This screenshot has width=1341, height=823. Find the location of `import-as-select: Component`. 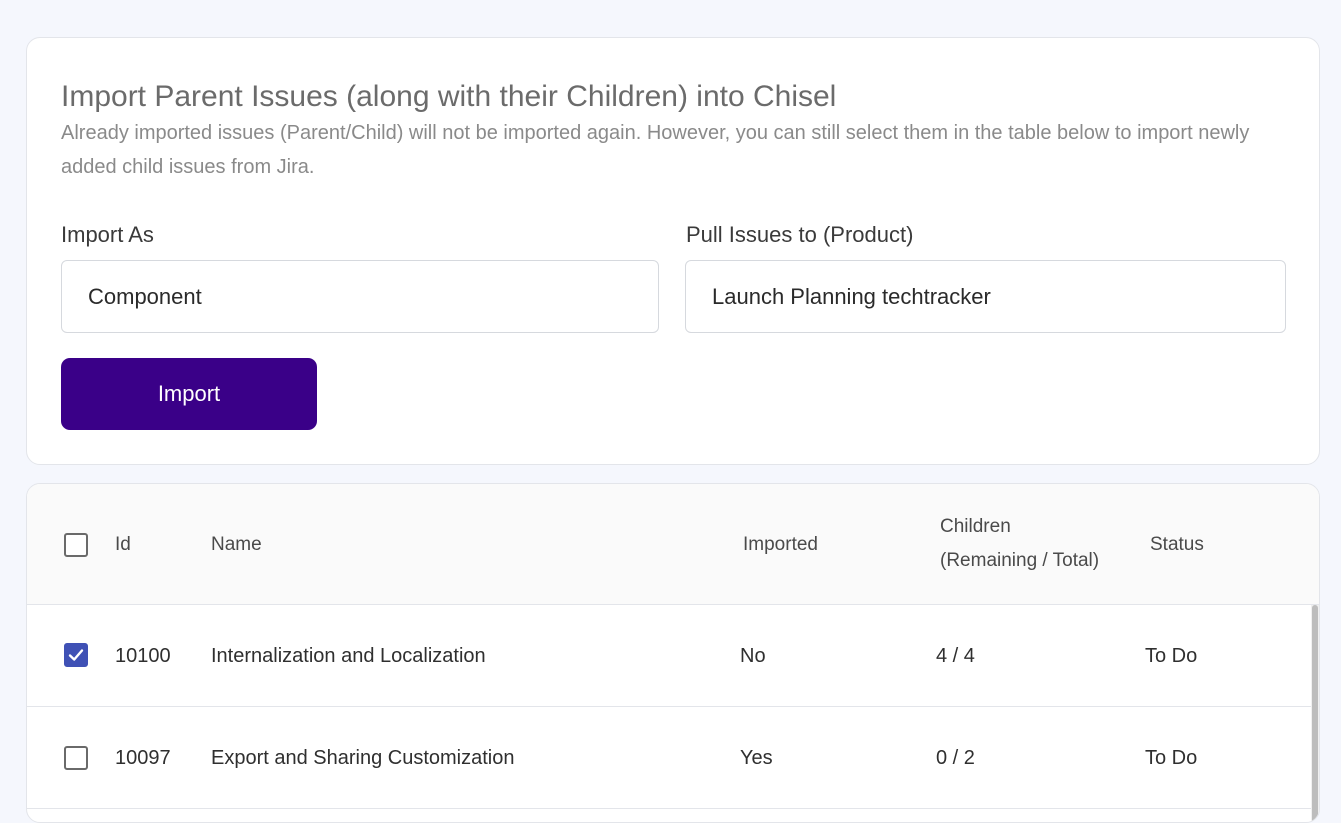

import-as-select: Component is located at coordinates (360, 296).